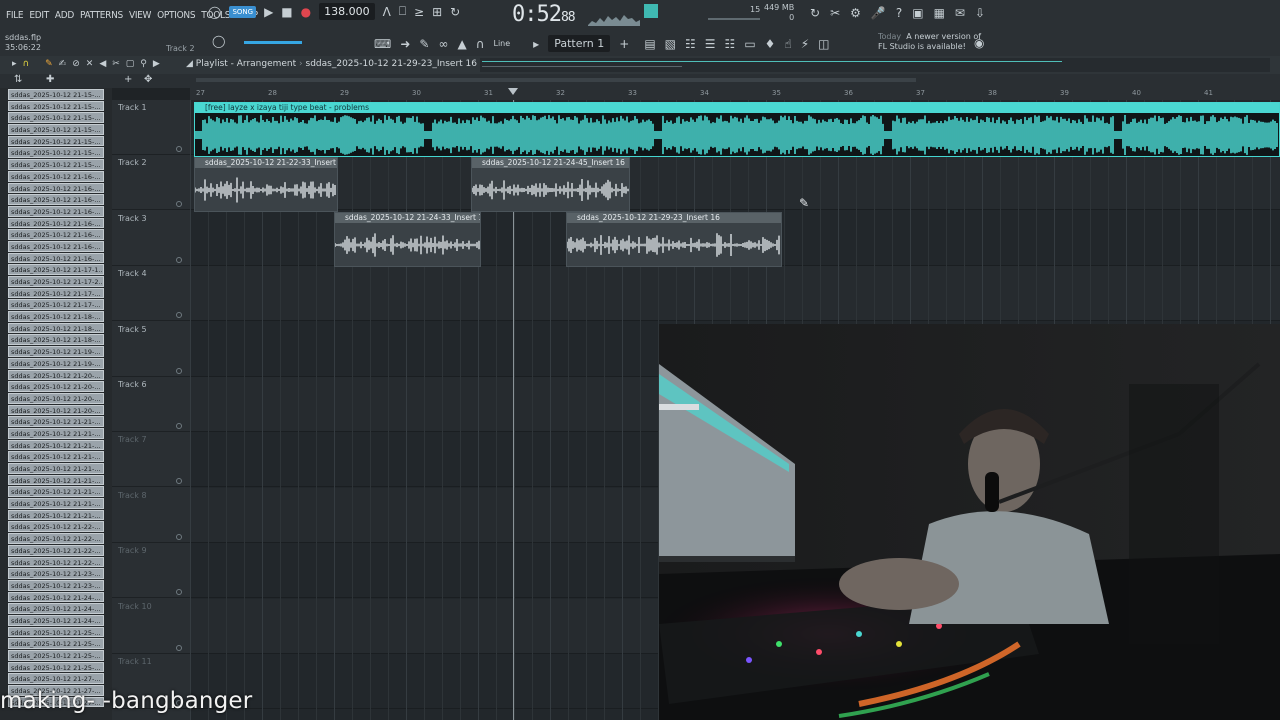 The image size is (1280, 720). What do you see at coordinates (189, 64) in the screenshot?
I see `speaker-icon: ◢` at bounding box center [189, 64].